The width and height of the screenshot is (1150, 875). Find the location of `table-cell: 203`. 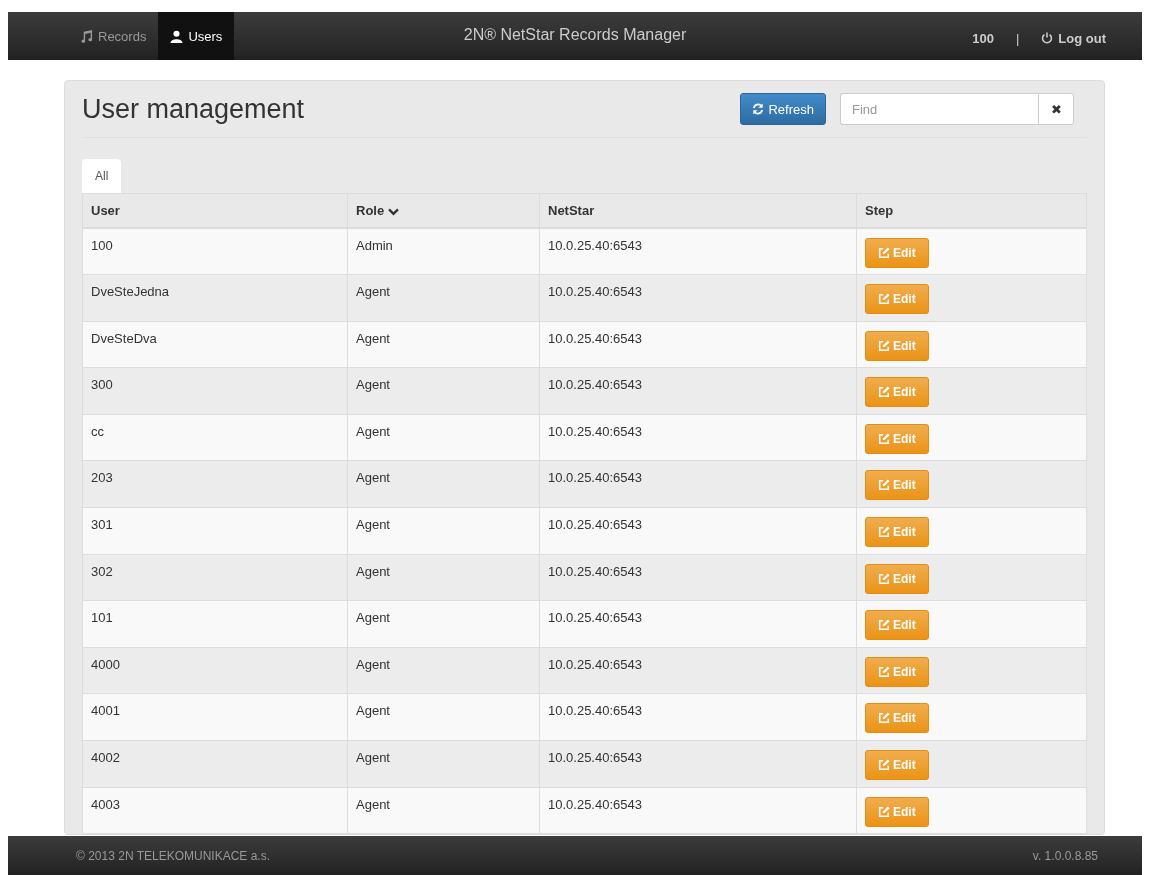

table-cell: 203 is located at coordinates (215, 484).